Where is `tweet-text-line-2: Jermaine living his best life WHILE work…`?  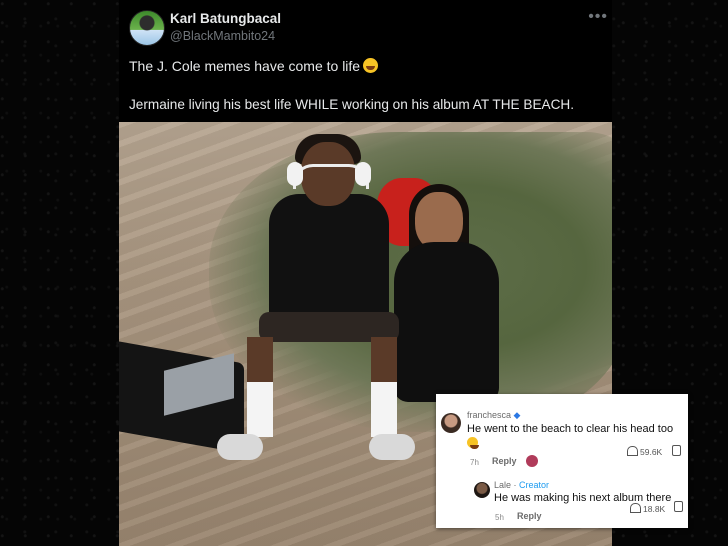
tweet-text-line-2: Jermaine living his best life WHILE work… is located at coordinates (351, 104).